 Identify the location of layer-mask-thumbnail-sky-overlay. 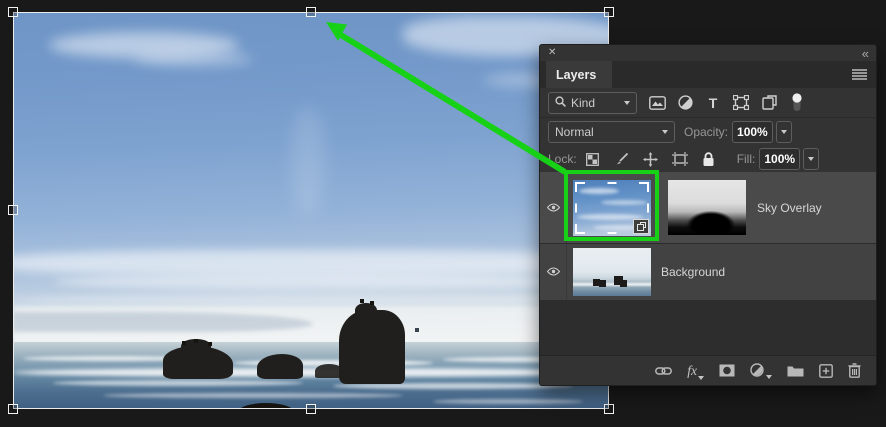
(707, 207).